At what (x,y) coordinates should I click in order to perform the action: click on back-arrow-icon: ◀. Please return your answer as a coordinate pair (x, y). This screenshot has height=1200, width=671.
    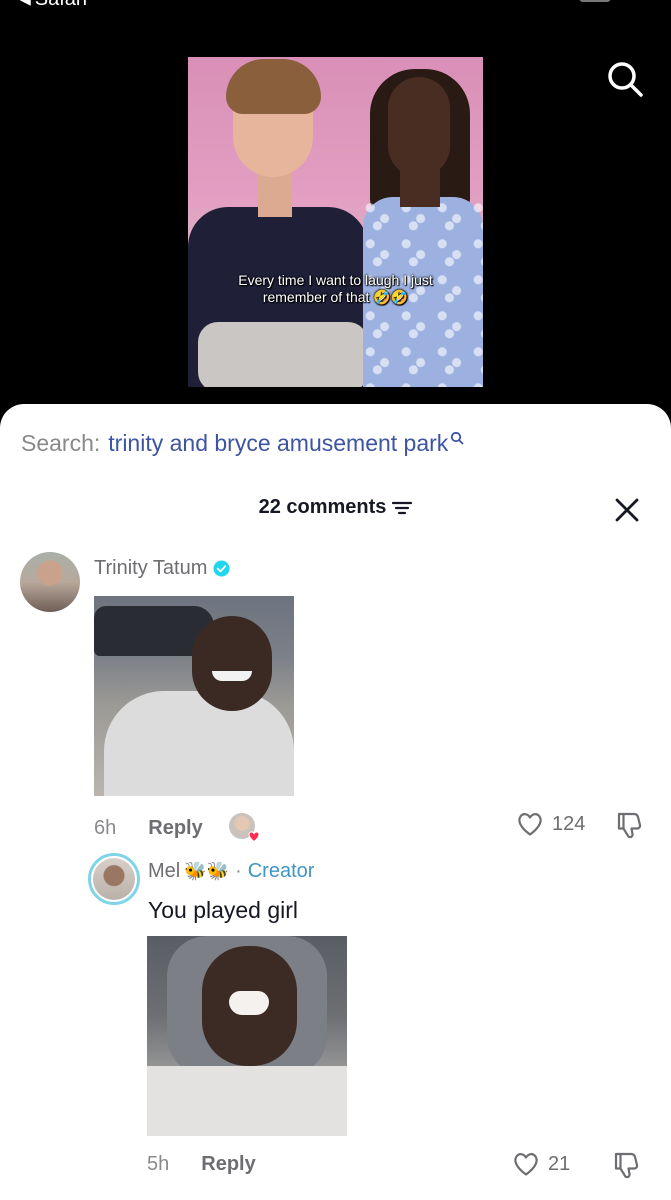
    Looking at the image, I should click on (25, 4).